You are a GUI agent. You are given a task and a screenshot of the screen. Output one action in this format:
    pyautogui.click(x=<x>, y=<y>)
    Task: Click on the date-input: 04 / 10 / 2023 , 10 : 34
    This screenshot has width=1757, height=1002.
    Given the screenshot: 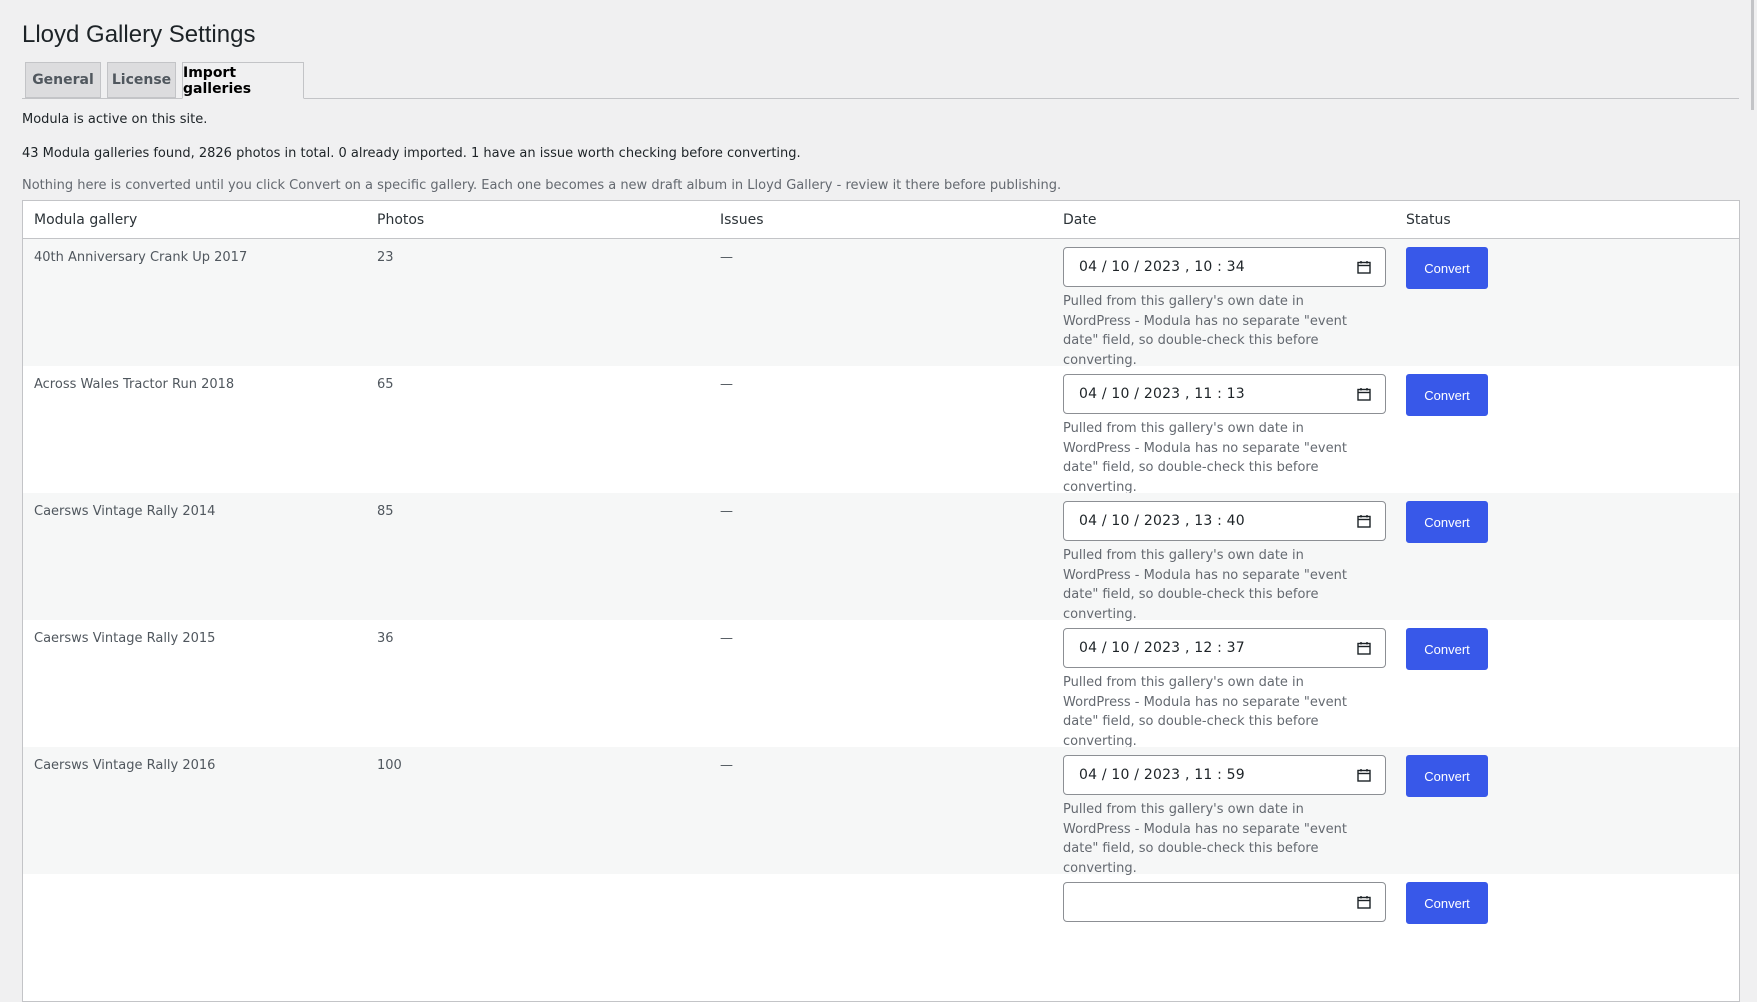 What is the action you would take?
    pyautogui.click(x=1224, y=267)
    